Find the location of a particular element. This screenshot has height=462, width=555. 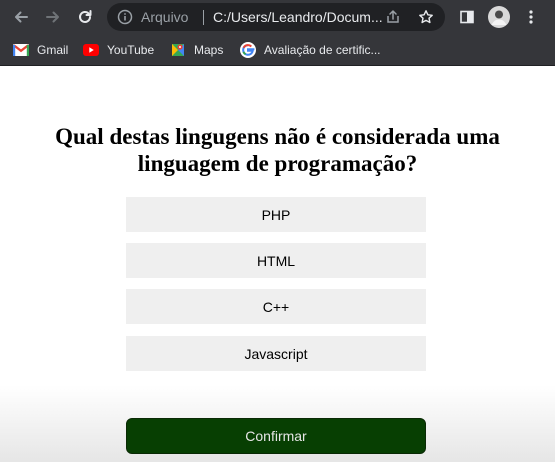

reload-button is located at coordinates (85, 17).